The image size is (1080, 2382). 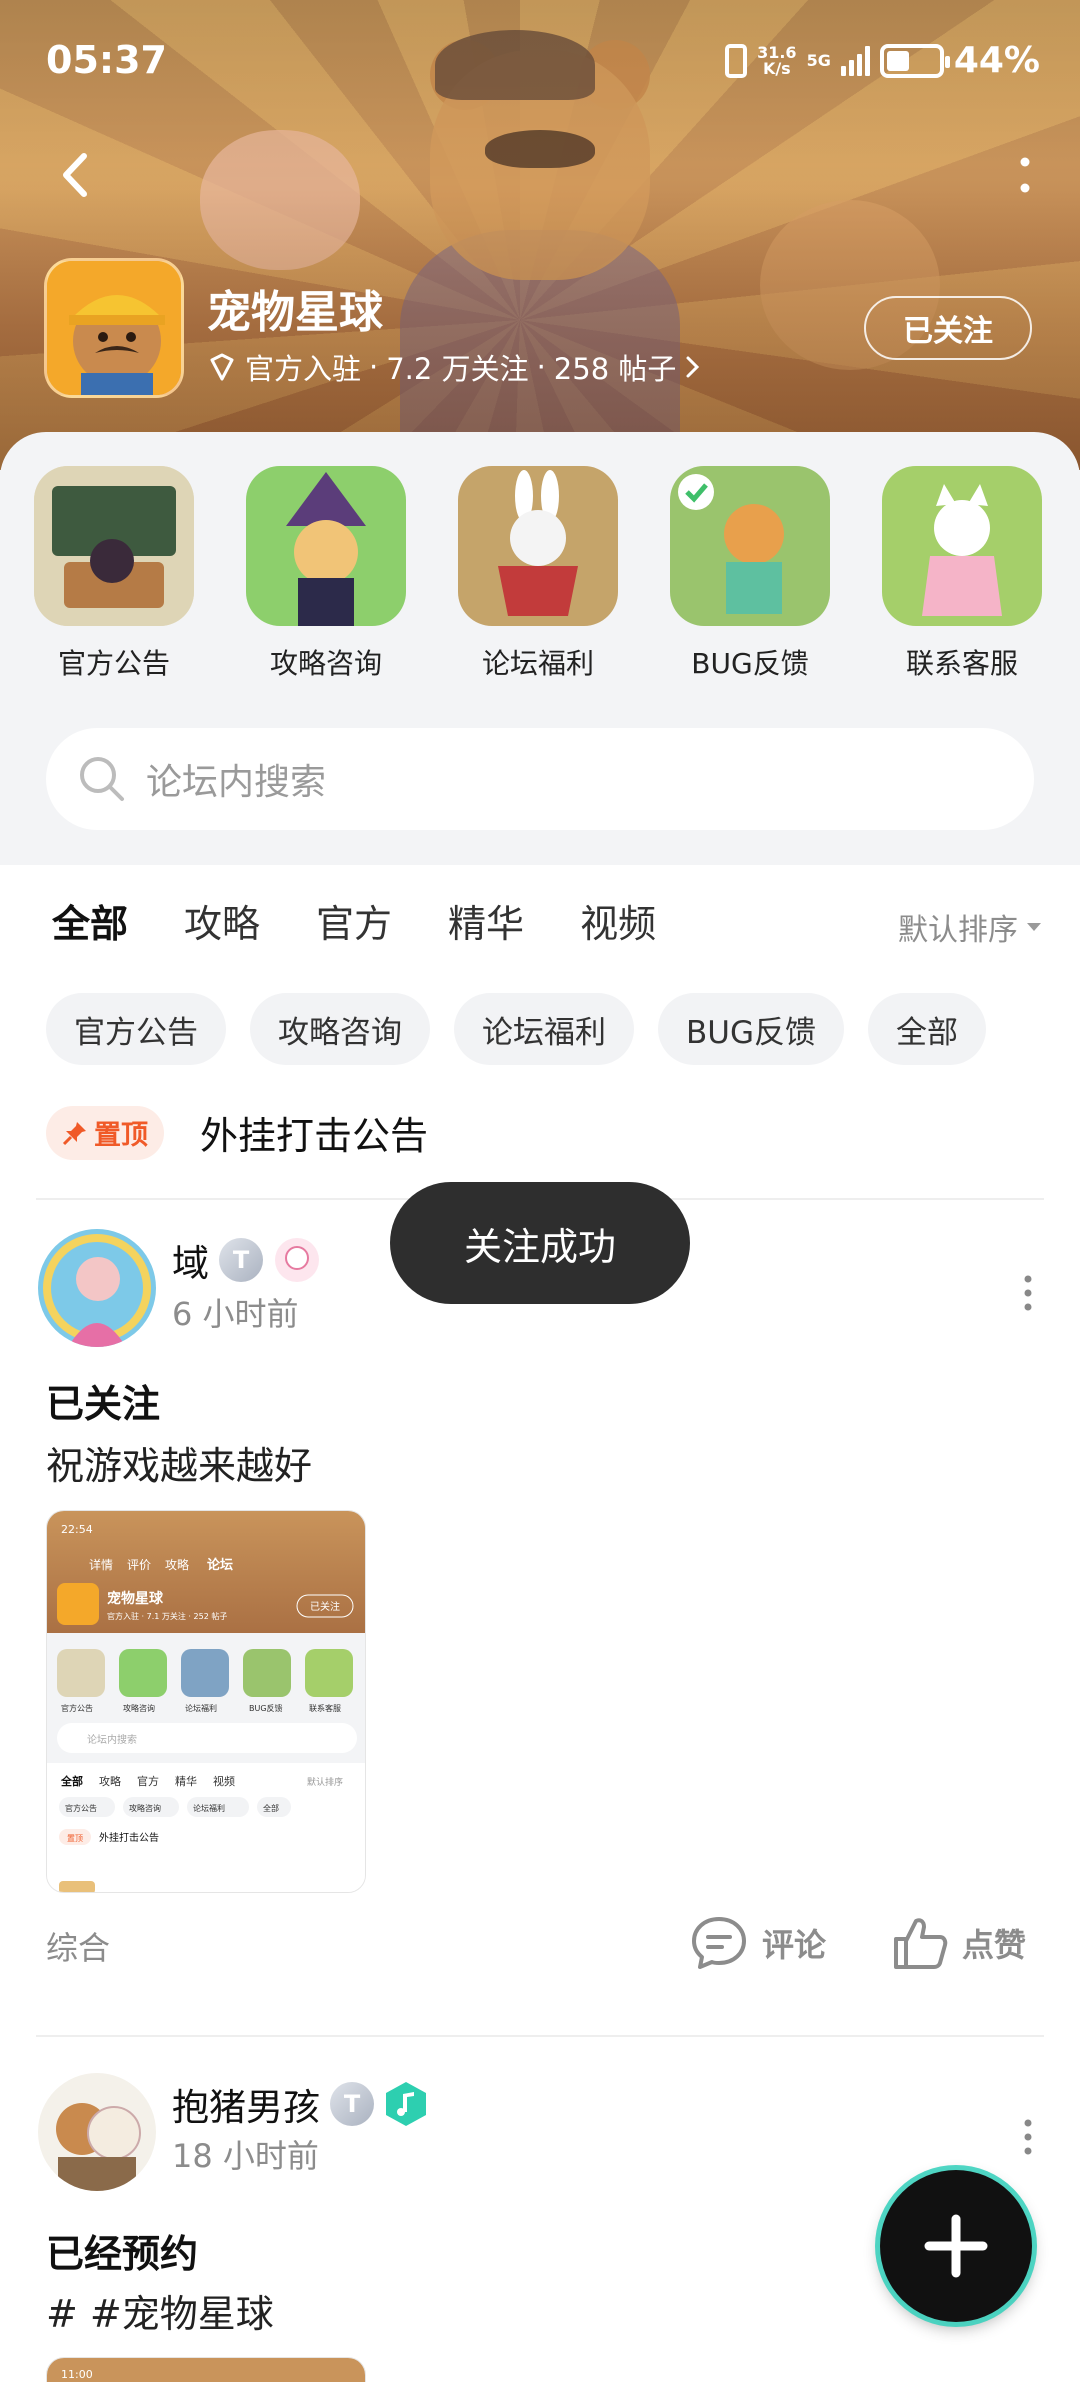 I want to click on network-speed: 31.6 K/s, so click(x=777, y=60).